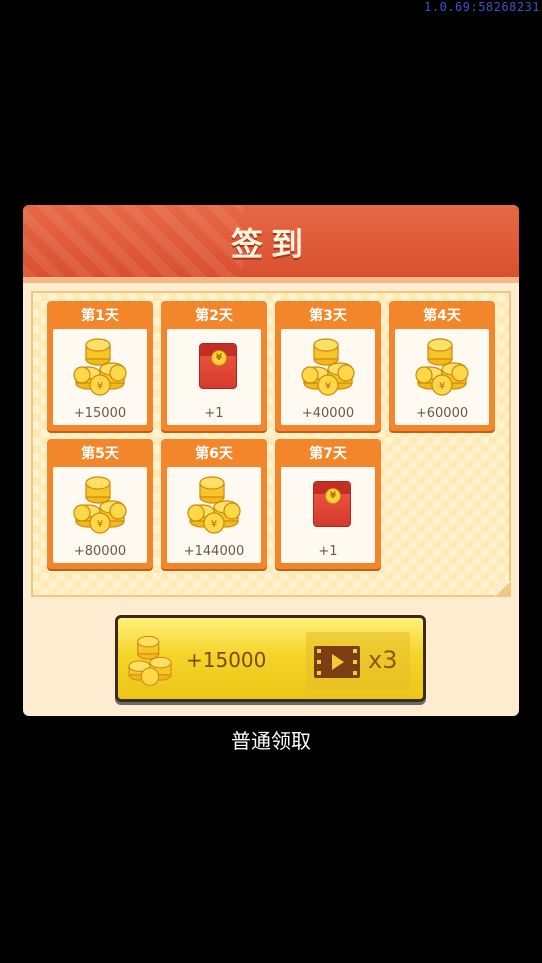 The height and width of the screenshot is (963, 542). I want to click on day-label: 第5天, so click(100, 454).